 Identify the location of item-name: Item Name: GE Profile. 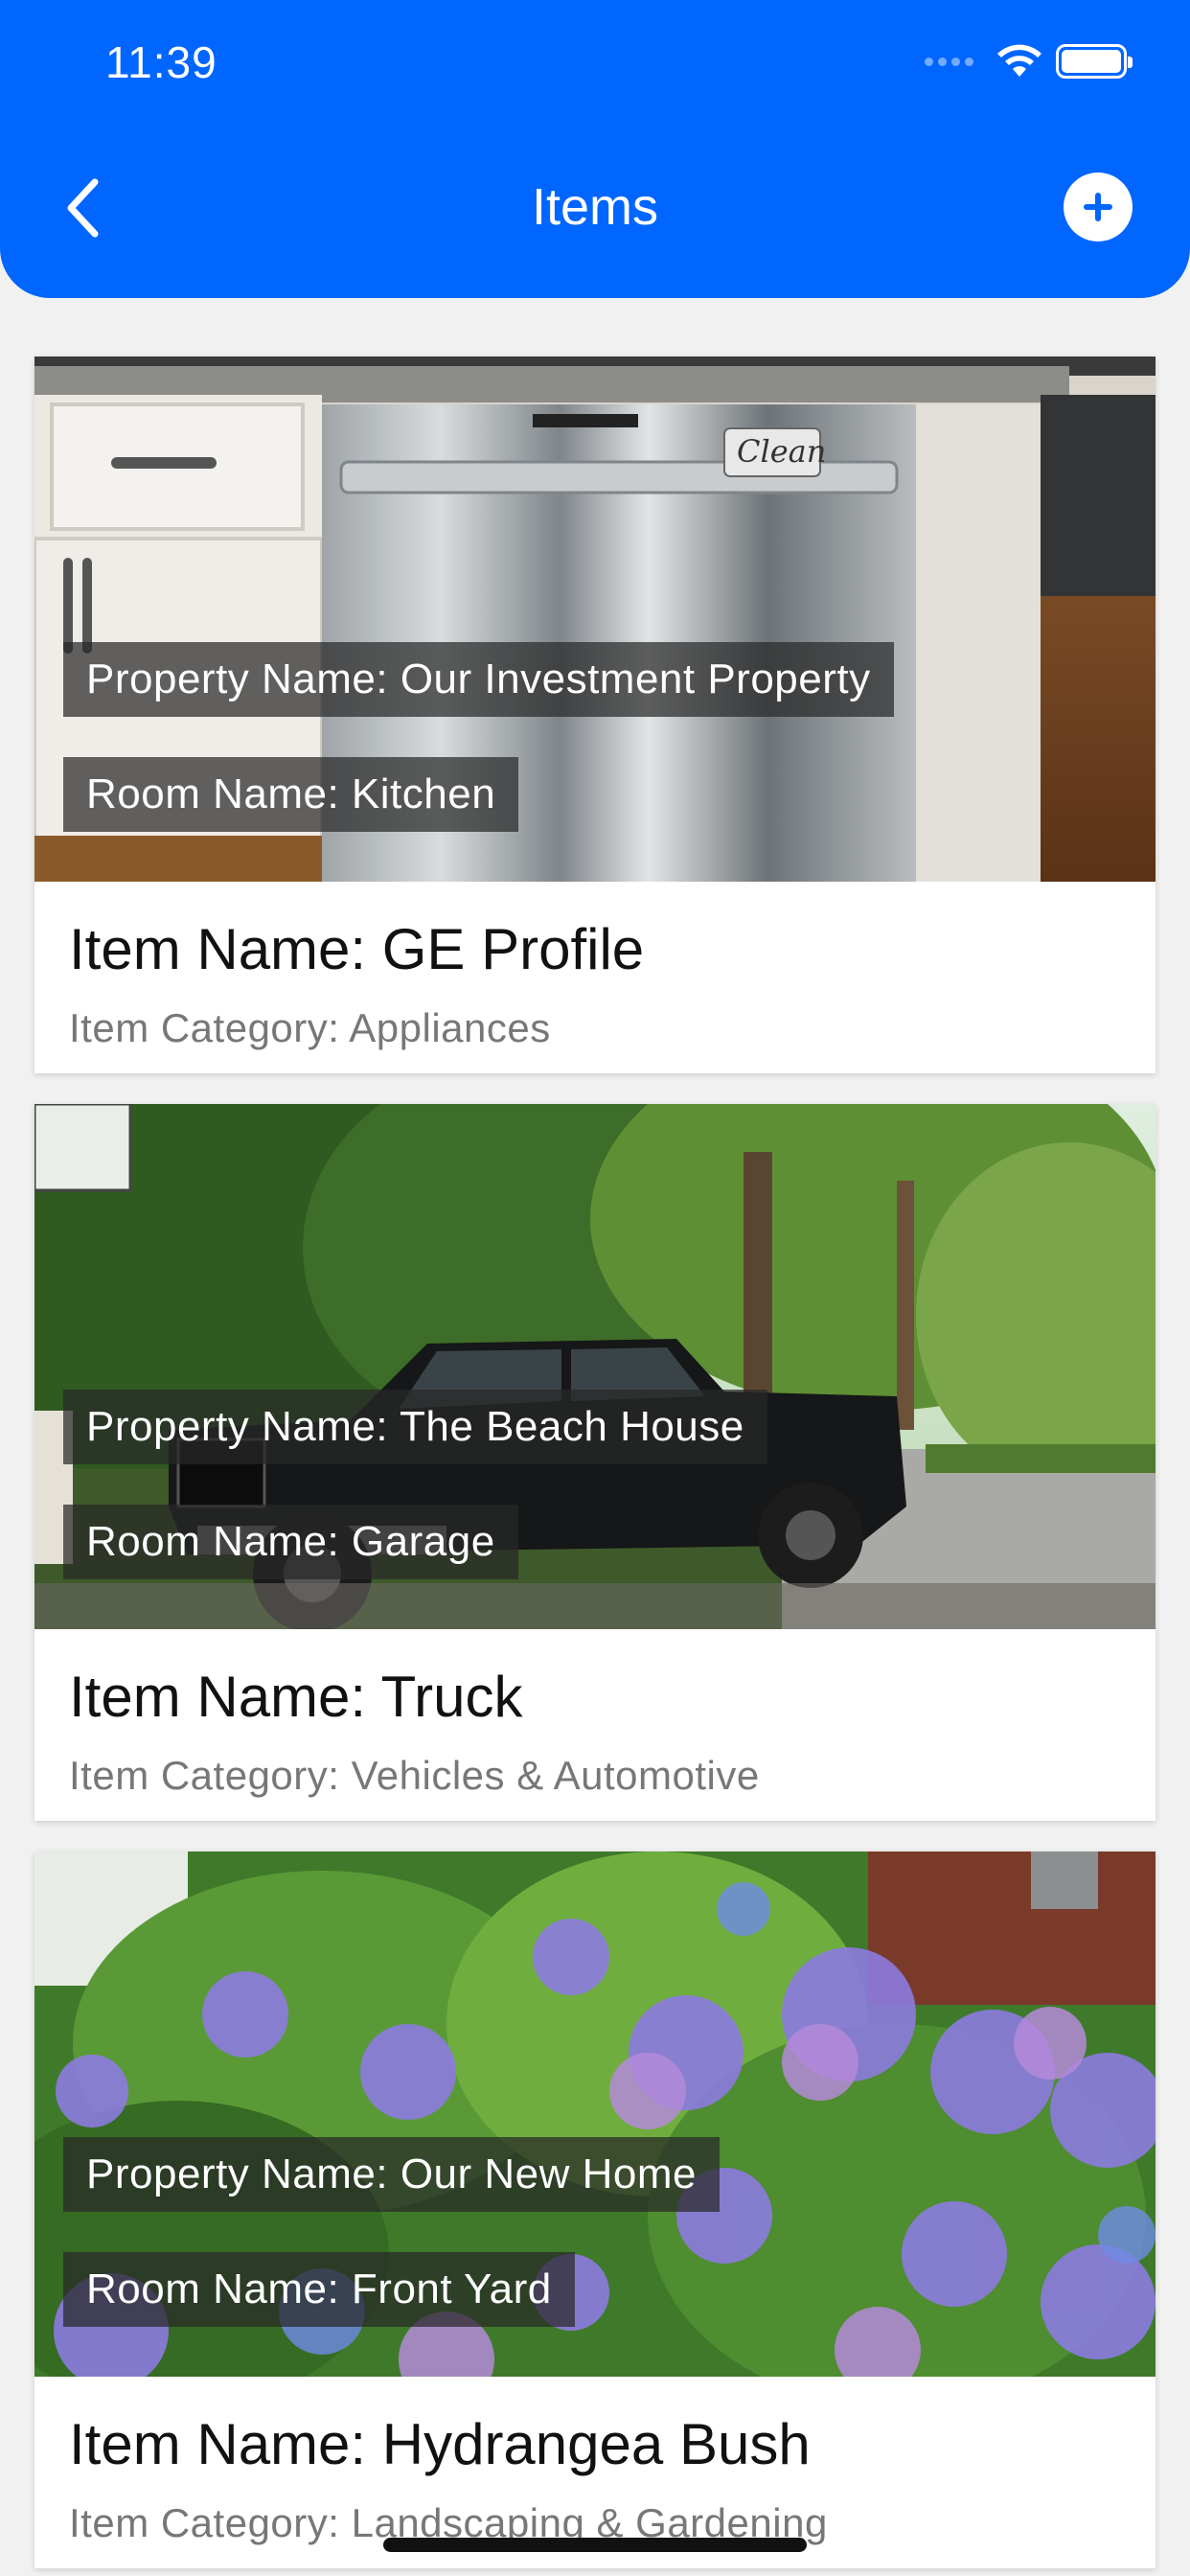
(357, 949).